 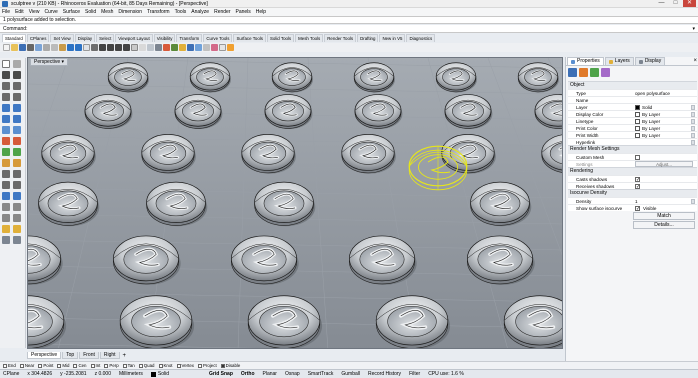 What do you see at coordinates (292, 374) in the screenshot?
I see `osnap-toggle: Osnap` at bounding box center [292, 374].